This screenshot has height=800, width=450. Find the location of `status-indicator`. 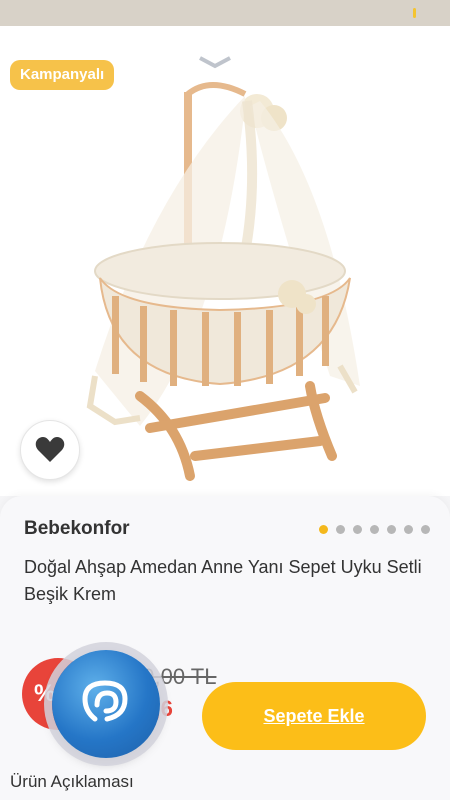

status-indicator is located at coordinates (414, 13).